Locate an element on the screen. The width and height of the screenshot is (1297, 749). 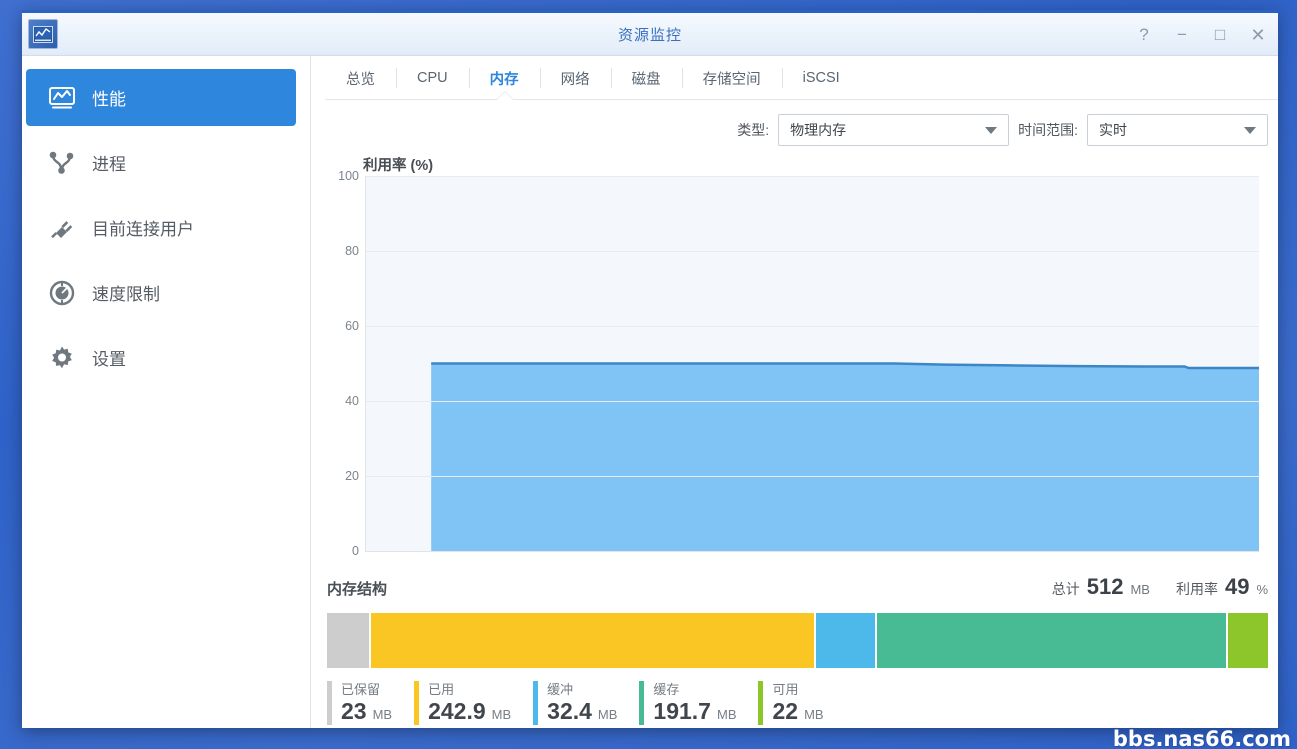
maximize-button: □ is located at coordinates (1220, 35).